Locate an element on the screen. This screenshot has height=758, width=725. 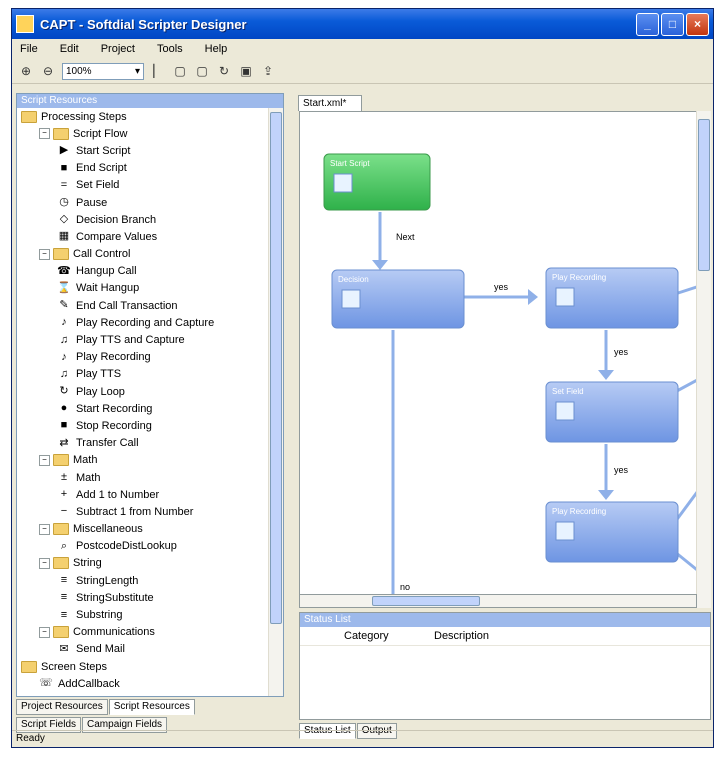
tree-item: ♪ Play Recording and Capture is located at coordinates (143, 322).